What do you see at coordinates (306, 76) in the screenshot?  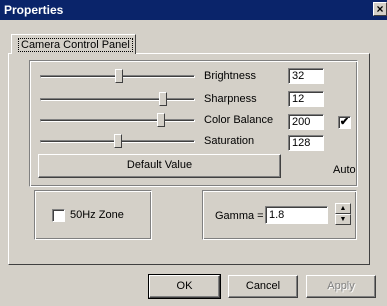 I see `brightness-value-field: 32` at bounding box center [306, 76].